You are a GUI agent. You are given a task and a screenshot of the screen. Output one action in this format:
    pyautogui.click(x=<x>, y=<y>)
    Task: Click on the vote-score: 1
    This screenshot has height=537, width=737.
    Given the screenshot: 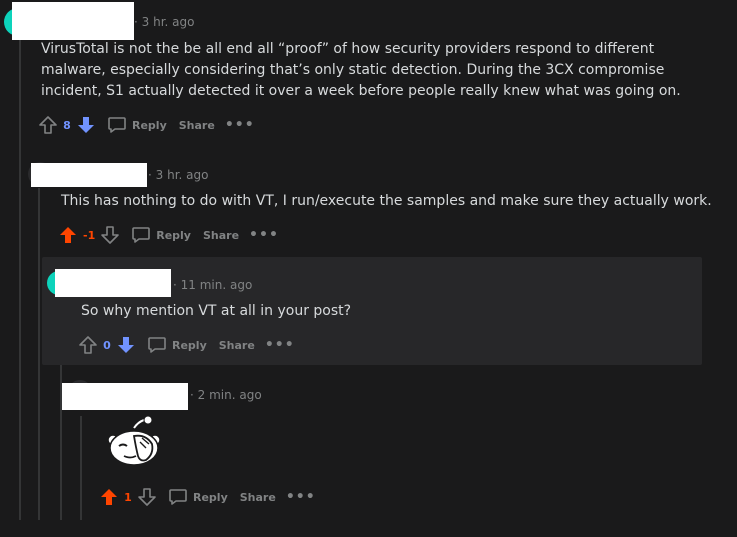 What is the action you would take?
    pyautogui.click(x=128, y=497)
    